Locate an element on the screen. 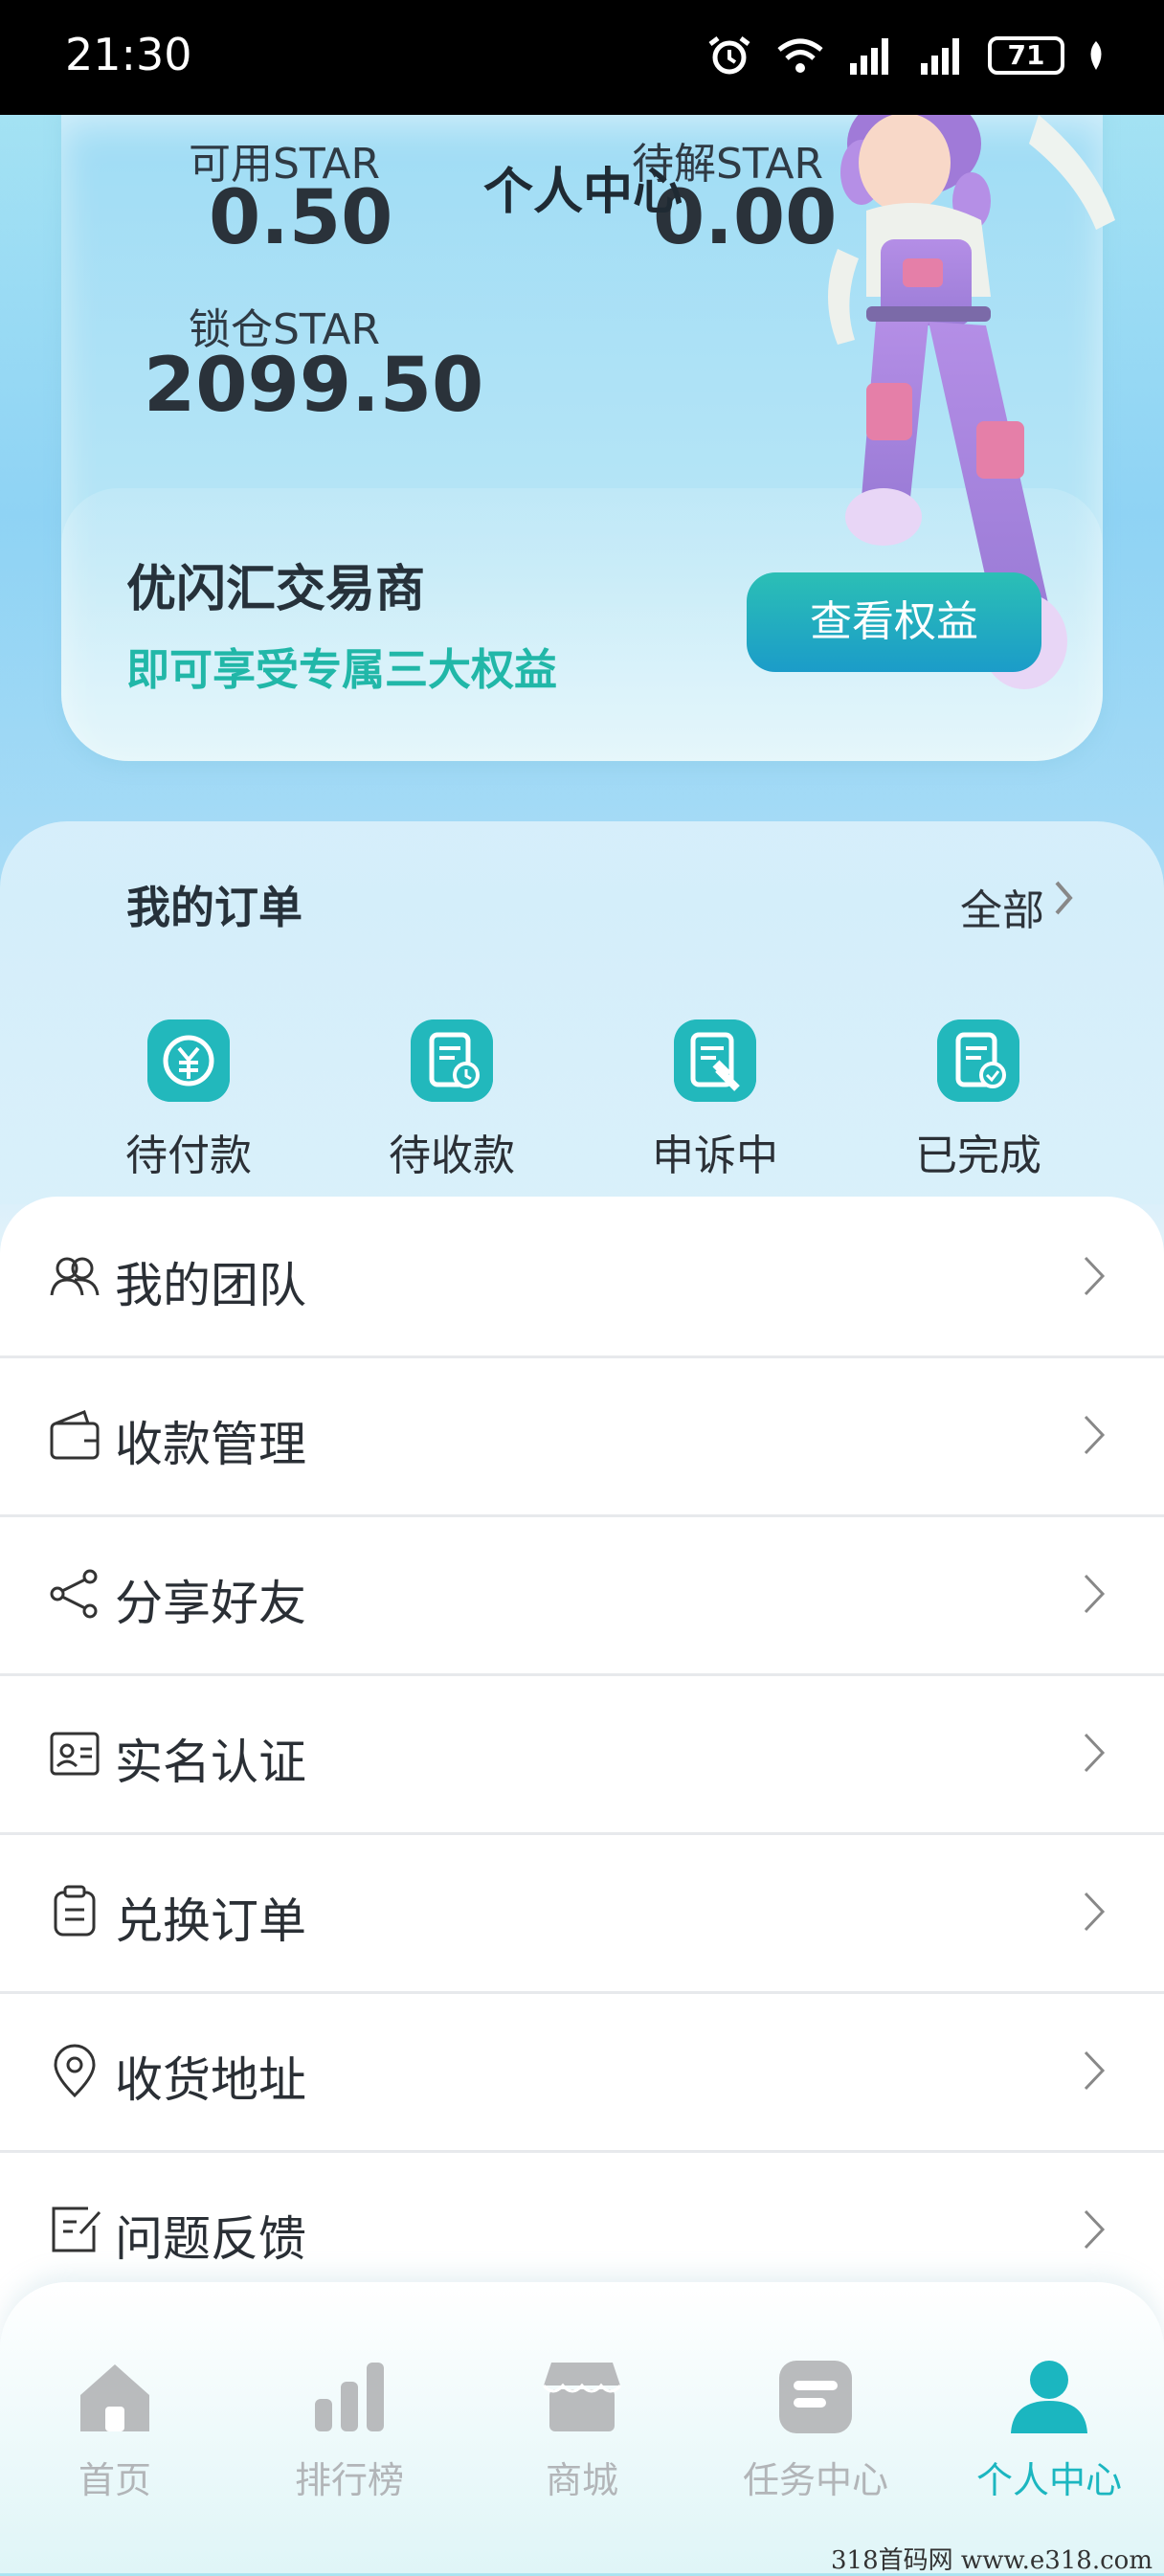  leaf-icon is located at coordinates (1096, 56).